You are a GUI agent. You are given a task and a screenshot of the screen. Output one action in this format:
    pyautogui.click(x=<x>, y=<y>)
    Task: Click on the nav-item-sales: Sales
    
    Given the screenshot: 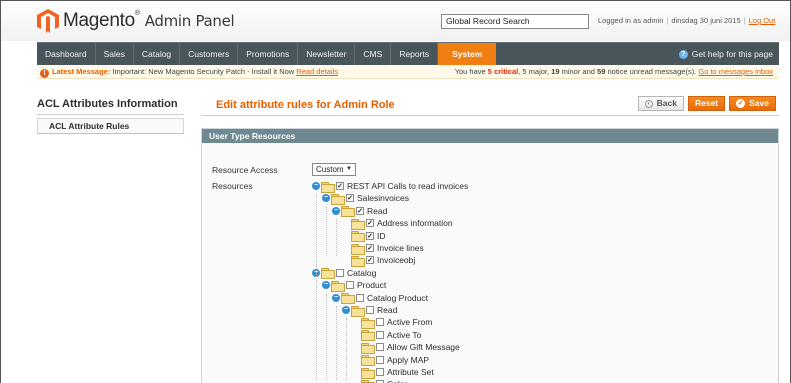 What is the action you would take?
    pyautogui.click(x=115, y=54)
    